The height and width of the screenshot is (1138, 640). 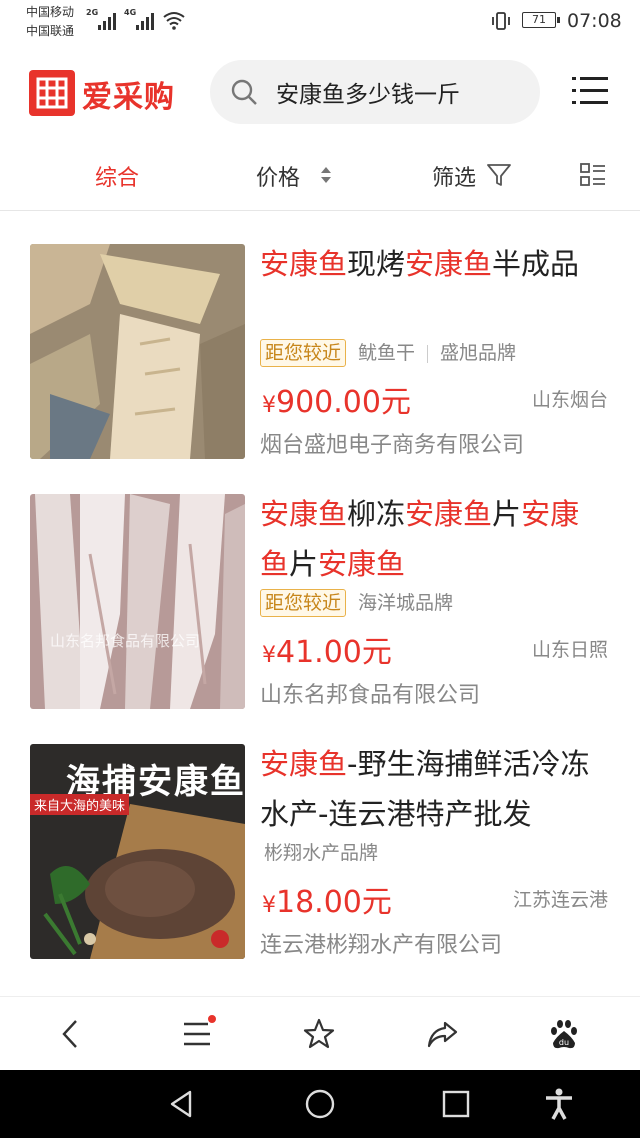 I want to click on menu-icon, so click(x=590, y=91).